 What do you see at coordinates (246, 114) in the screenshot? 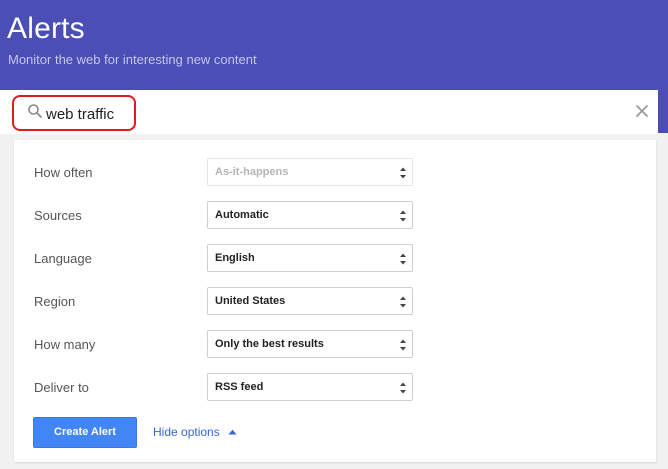
I see `search-input` at bounding box center [246, 114].